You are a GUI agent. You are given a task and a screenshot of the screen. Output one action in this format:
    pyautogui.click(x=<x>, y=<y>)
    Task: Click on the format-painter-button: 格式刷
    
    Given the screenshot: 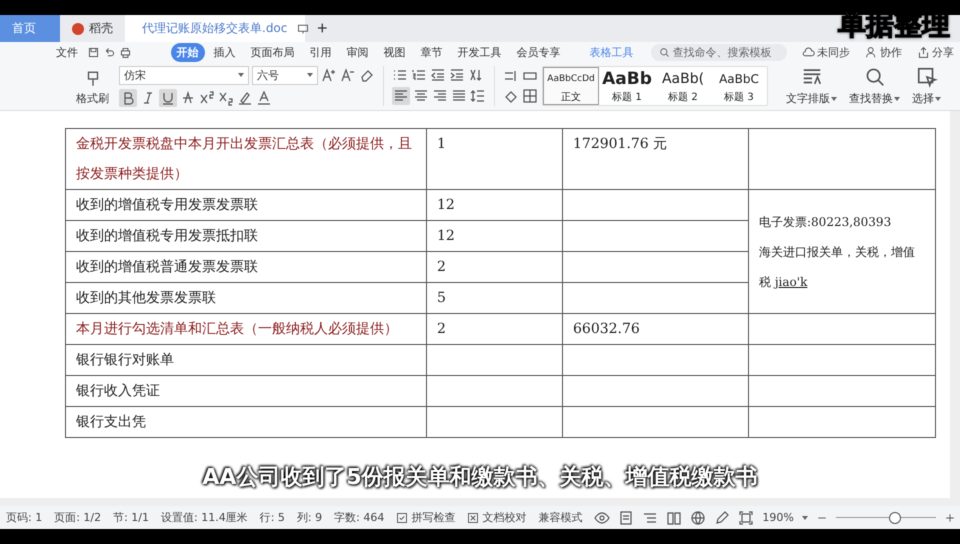 What is the action you would take?
    pyautogui.click(x=92, y=86)
    